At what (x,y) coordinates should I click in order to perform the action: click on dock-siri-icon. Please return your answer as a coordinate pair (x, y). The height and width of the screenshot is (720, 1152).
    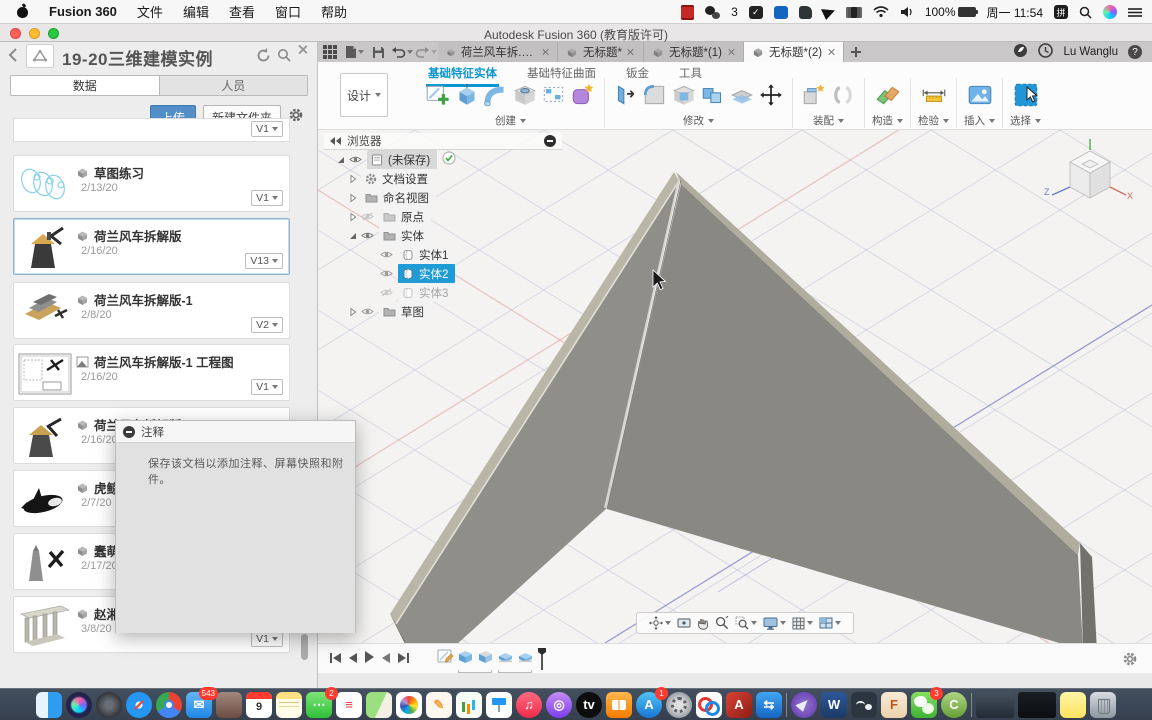
    Looking at the image, I should click on (79, 704).